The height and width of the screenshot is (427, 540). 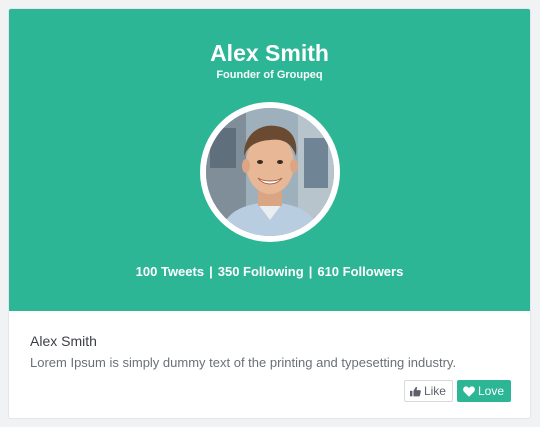 I want to click on stat-followers: 610 Followers, so click(x=360, y=271).